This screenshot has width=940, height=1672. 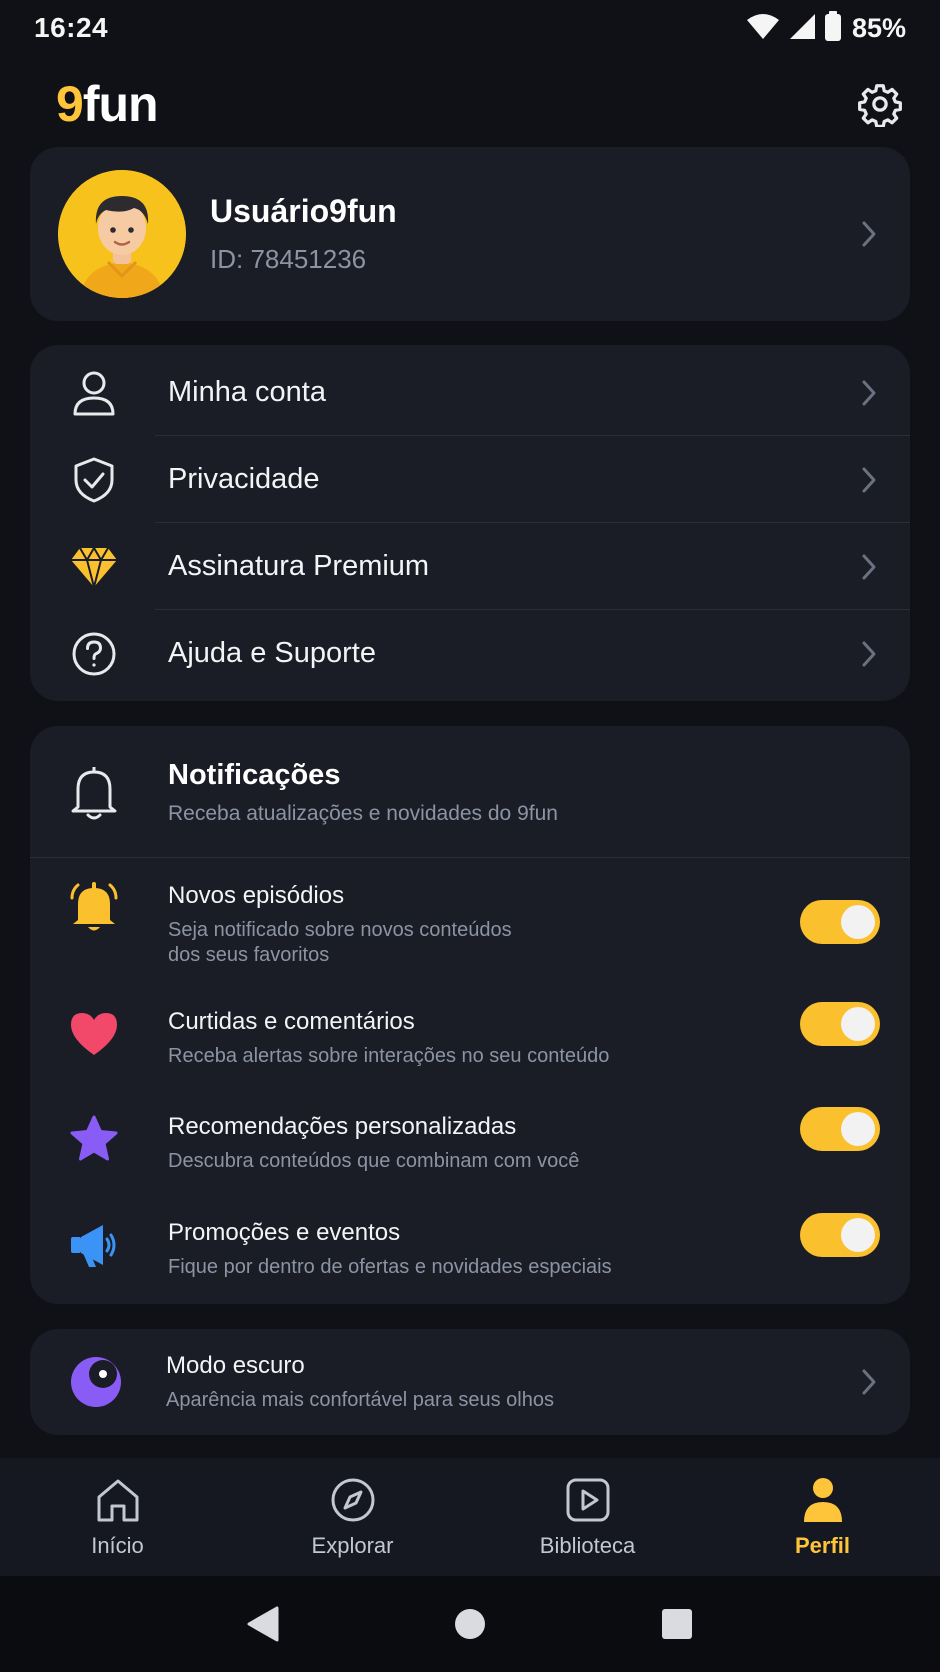 I want to click on compass-icon, so click(x=353, y=1500).